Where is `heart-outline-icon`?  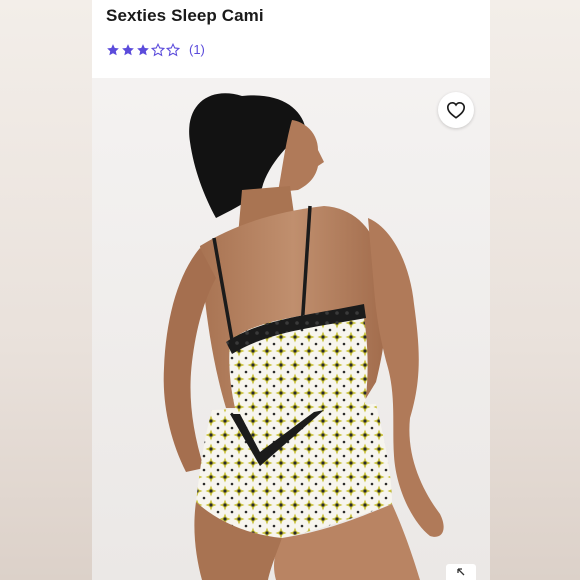 heart-outline-icon is located at coordinates (456, 110).